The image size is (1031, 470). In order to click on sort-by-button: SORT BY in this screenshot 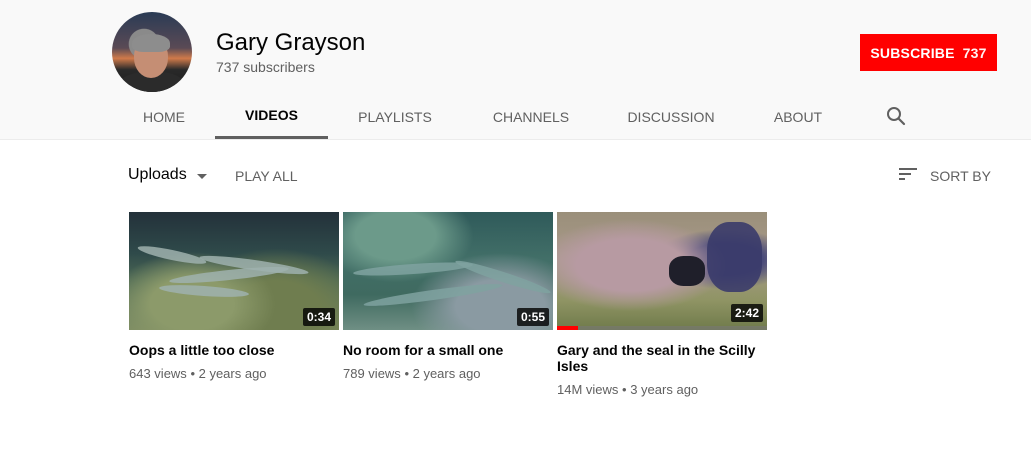, I will do `click(944, 175)`.